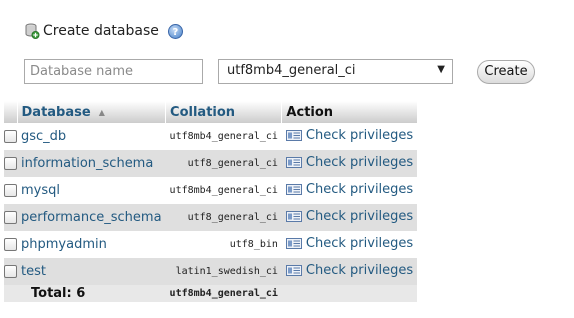 Image resolution: width=574 pixels, height=318 pixels. I want to click on create-database-title: Create database, so click(101, 31).